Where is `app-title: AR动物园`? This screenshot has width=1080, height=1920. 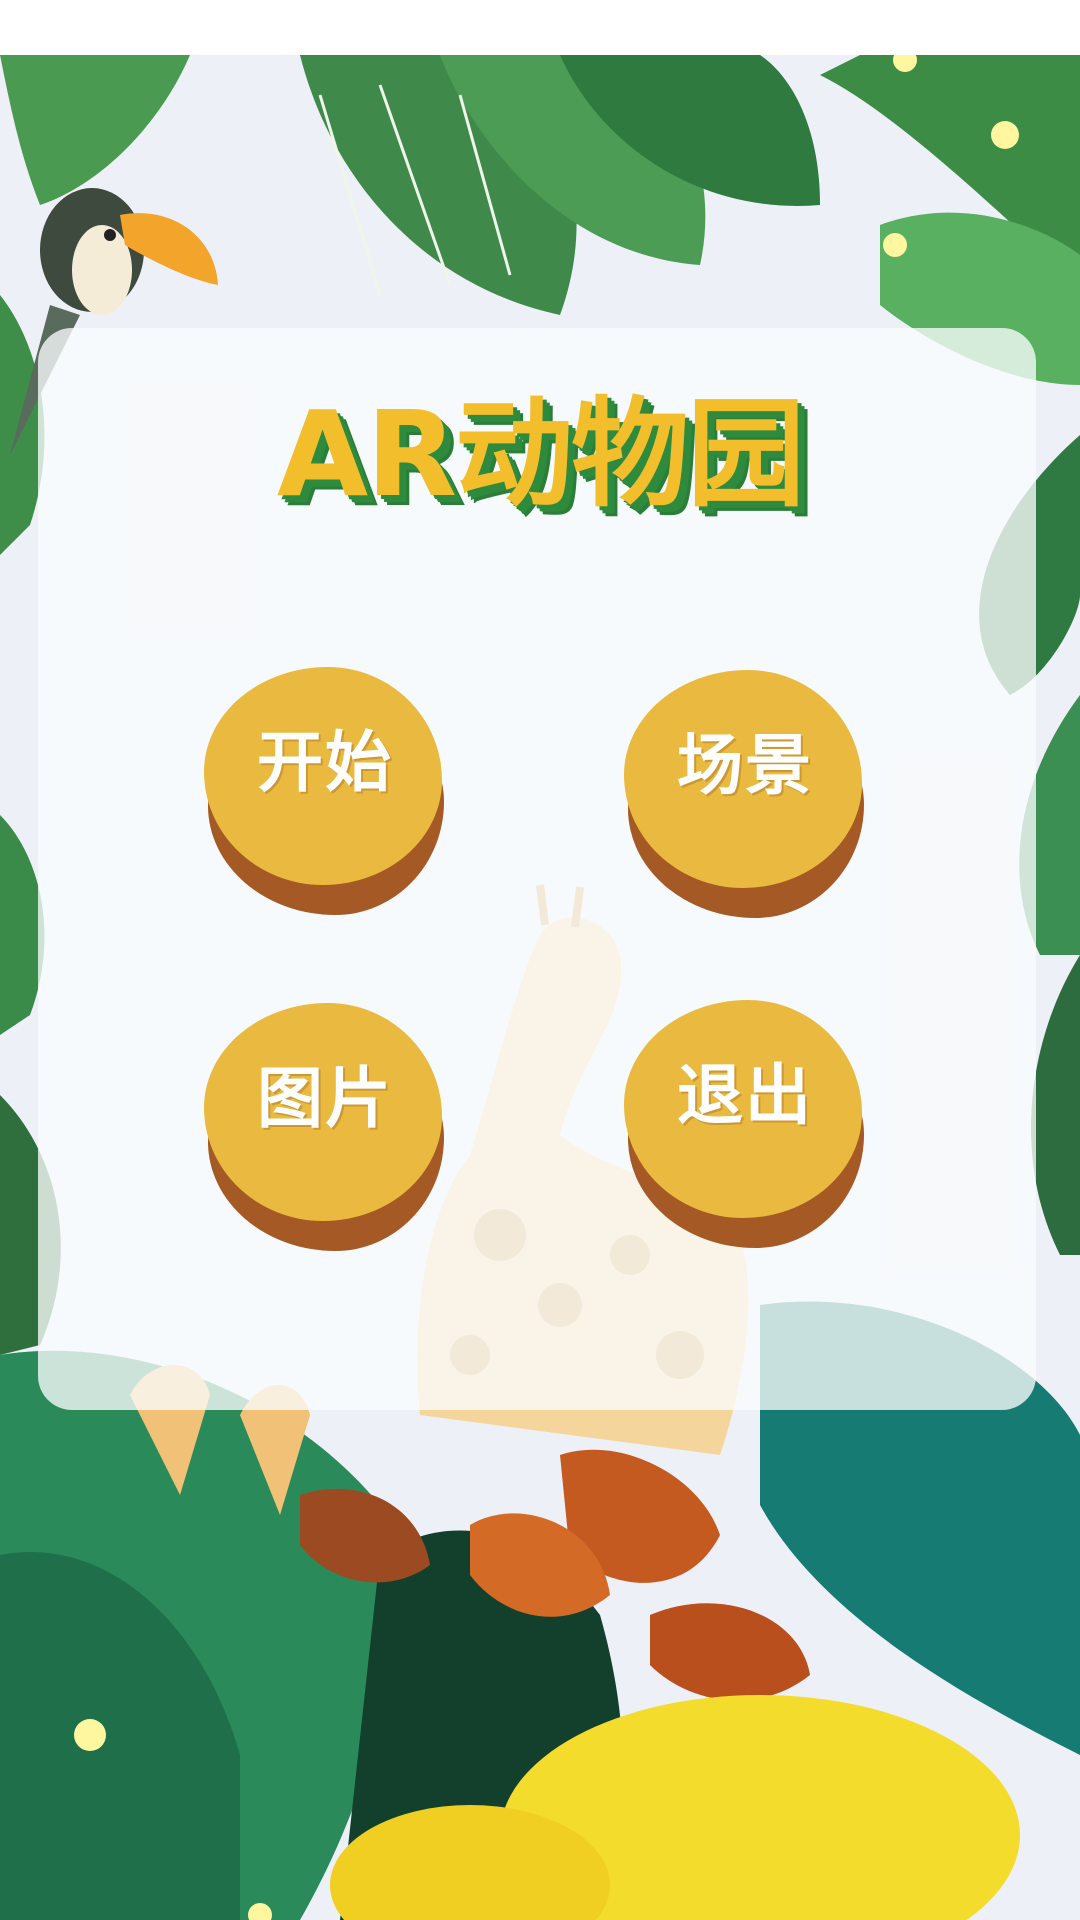
app-title: AR动物园 is located at coordinates (540, 454).